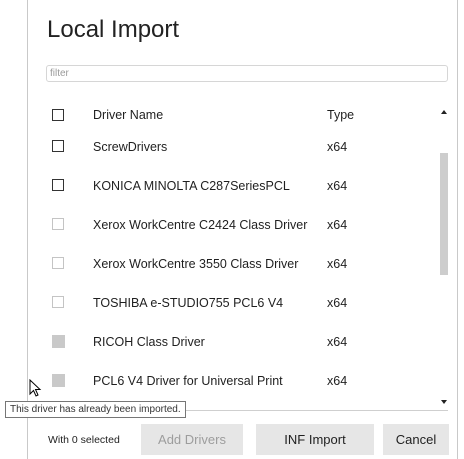 This screenshot has height=459, width=464. I want to click on driver-name: Xerox WorkCentre C2424 Class Driver, so click(200, 225).